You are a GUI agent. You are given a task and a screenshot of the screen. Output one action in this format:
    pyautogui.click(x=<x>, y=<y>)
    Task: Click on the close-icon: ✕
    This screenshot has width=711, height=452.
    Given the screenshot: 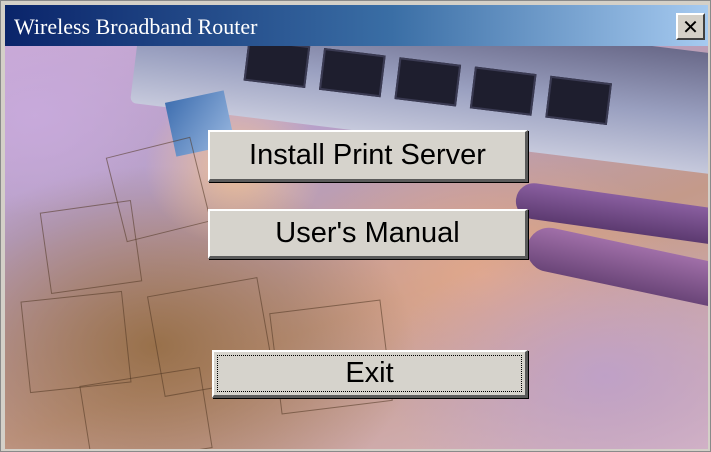 What is the action you would take?
    pyautogui.click(x=690, y=26)
    